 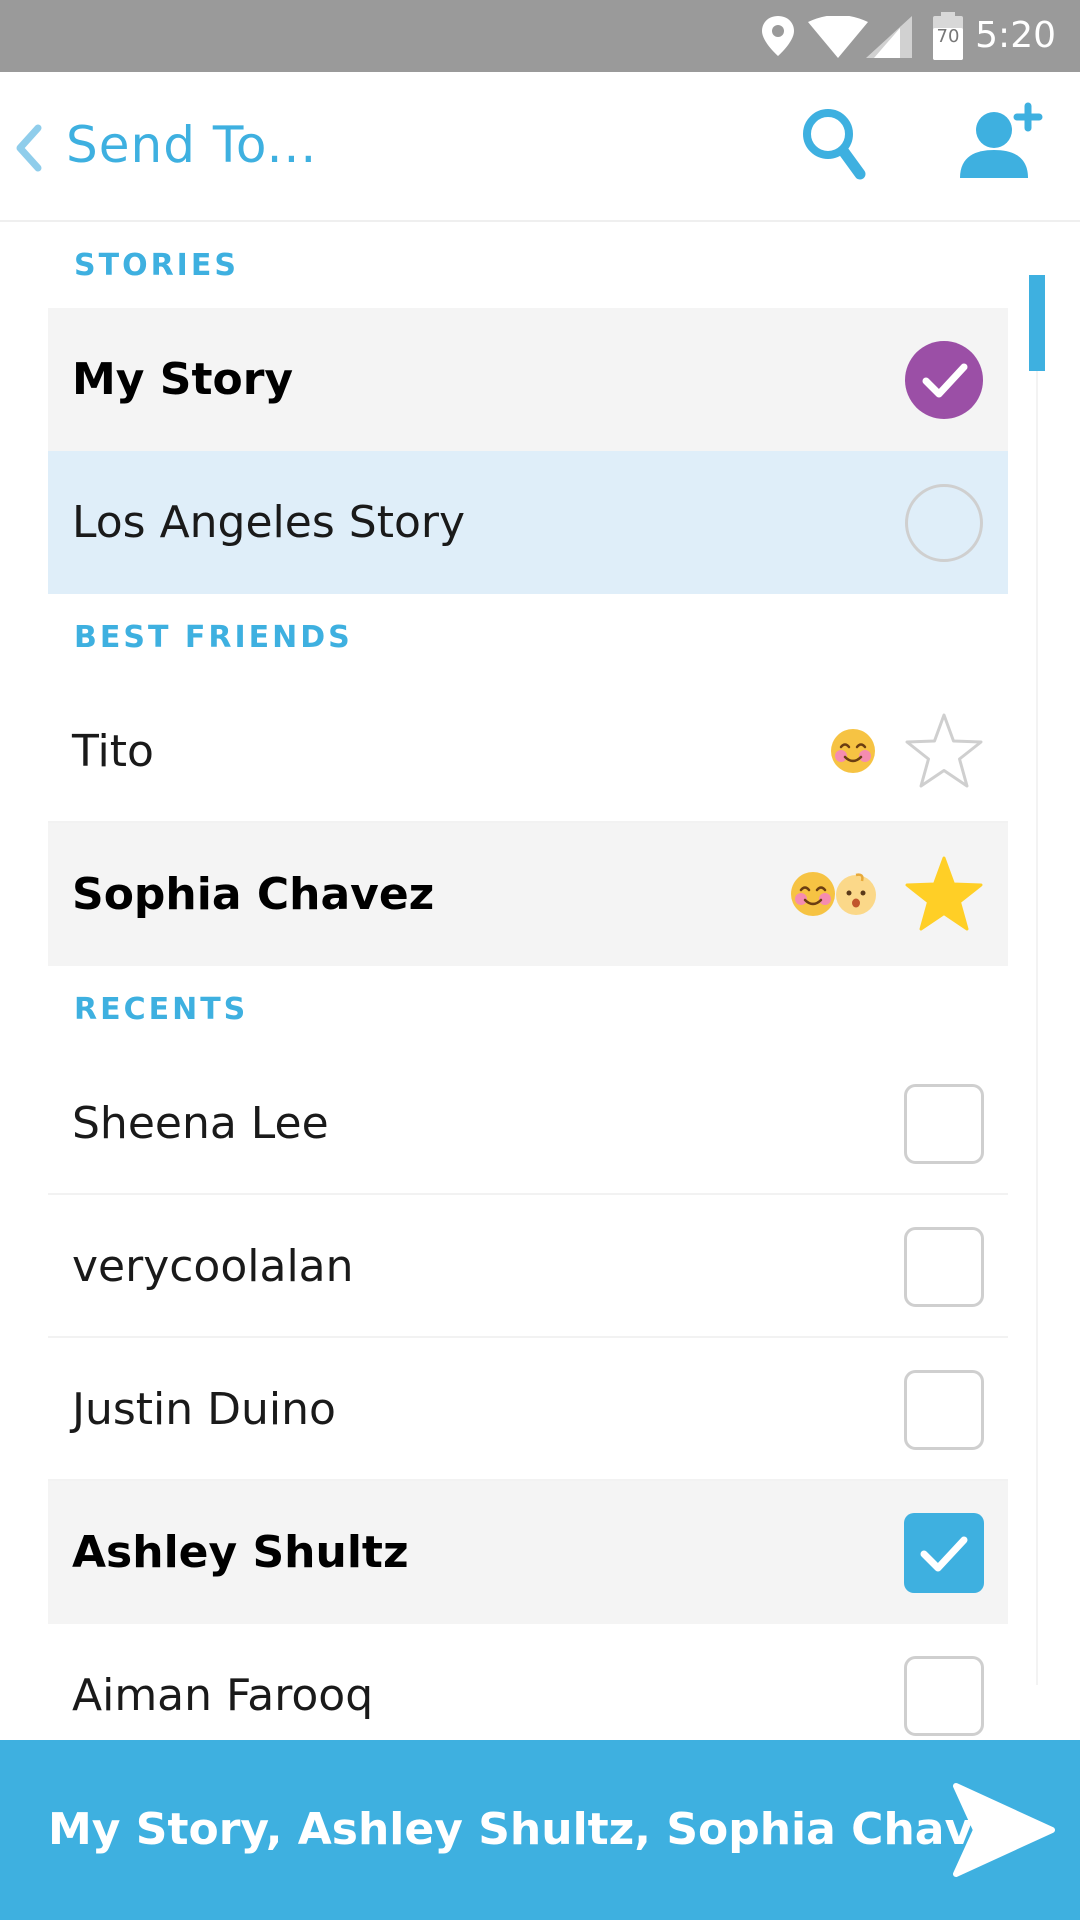 I want to click on friend-name: verycoolalan, so click(x=213, y=1266).